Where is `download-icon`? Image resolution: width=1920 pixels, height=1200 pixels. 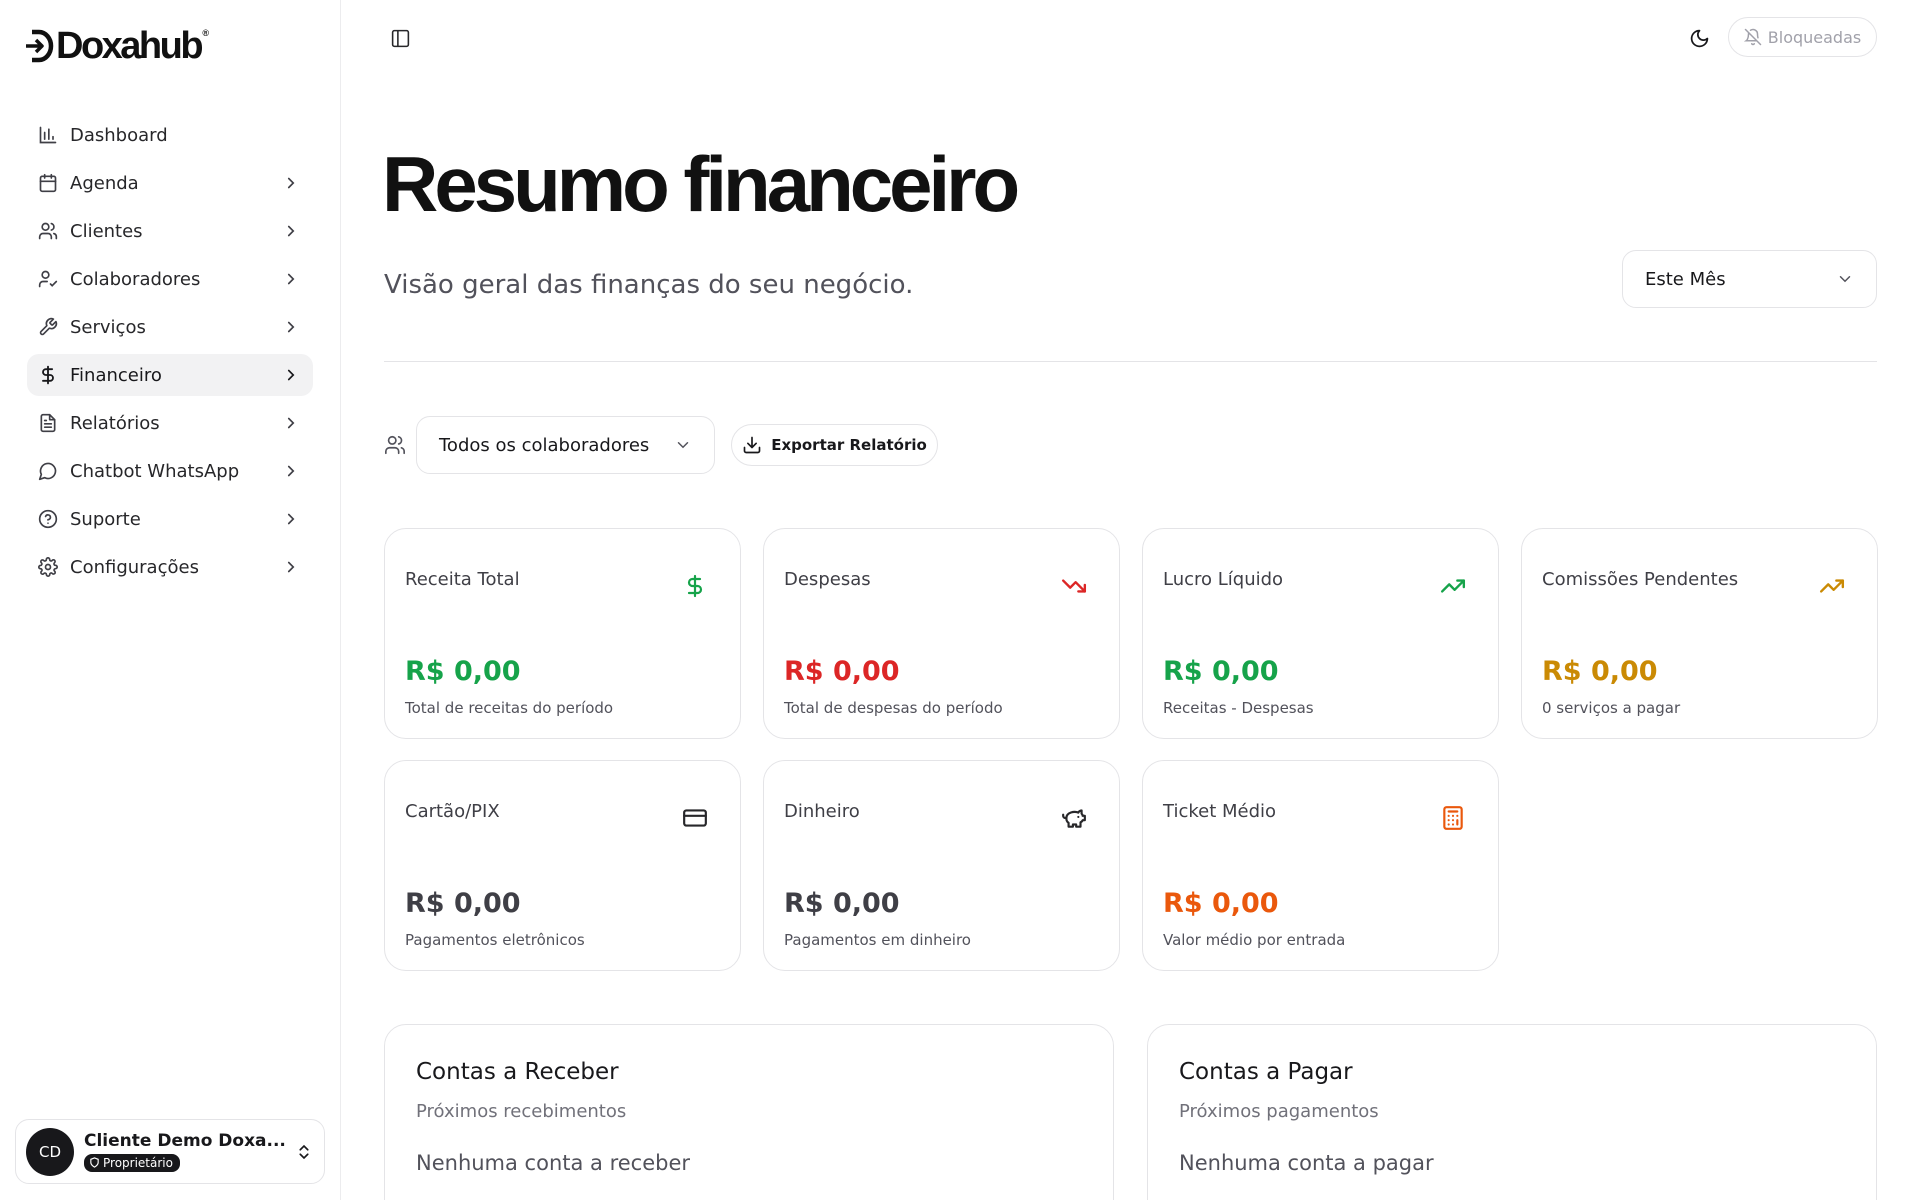
download-icon is located at coordinates (752, 445).